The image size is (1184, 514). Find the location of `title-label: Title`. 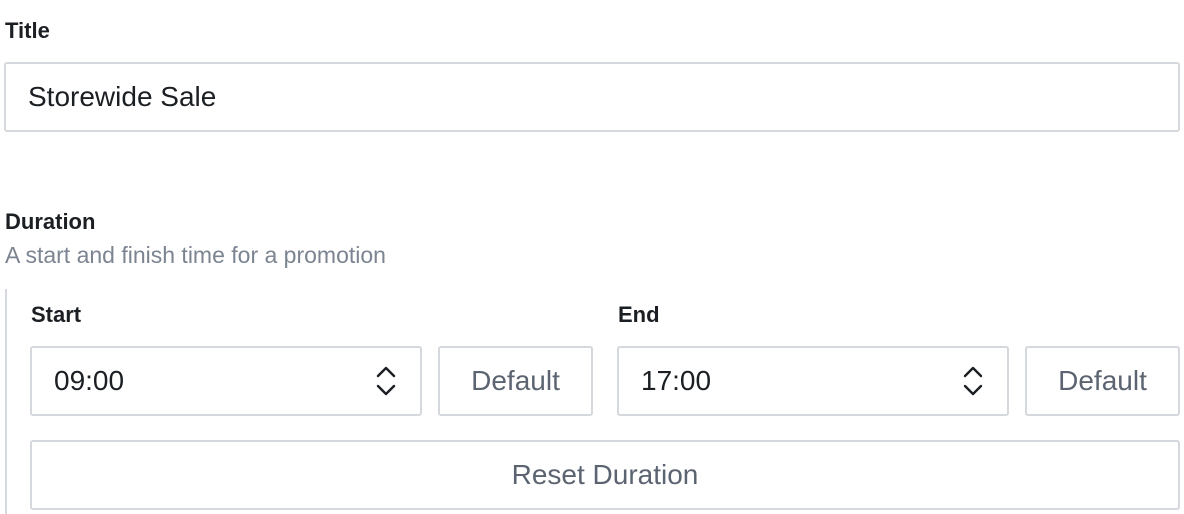

title-label: Title is located at coordinates (27, 30).